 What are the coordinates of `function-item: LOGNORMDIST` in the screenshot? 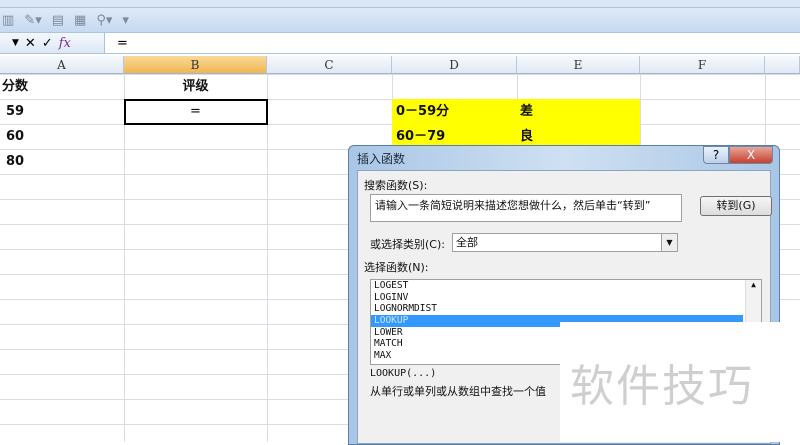 It's located at (566, 309).